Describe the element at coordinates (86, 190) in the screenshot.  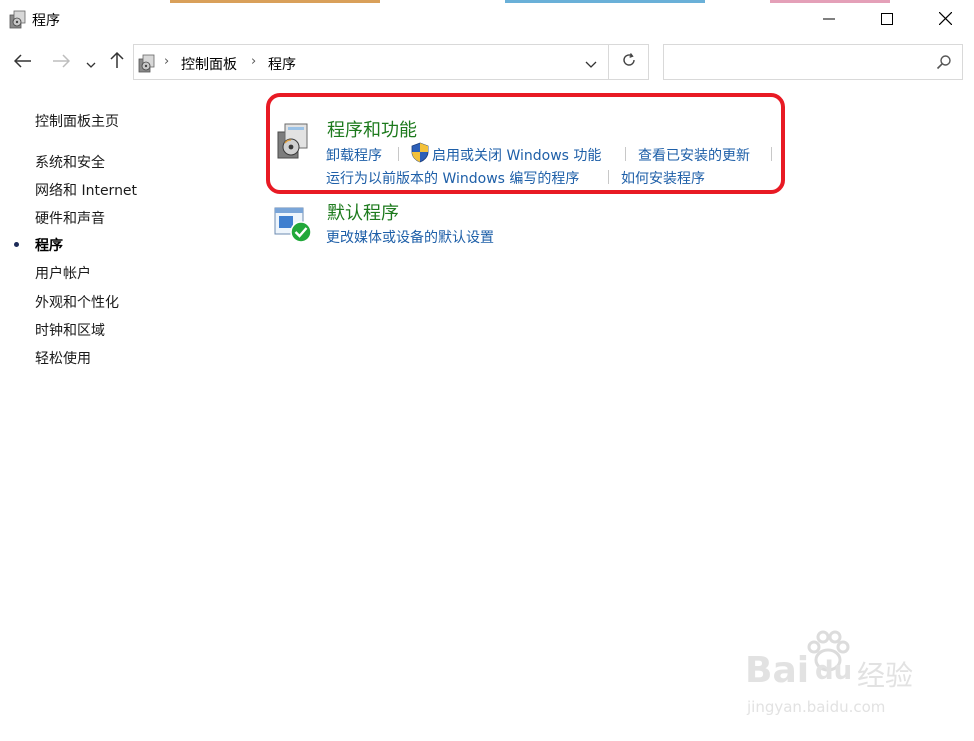
I see `sidebar-item-network-internet: 网络和 Internet` at that location.